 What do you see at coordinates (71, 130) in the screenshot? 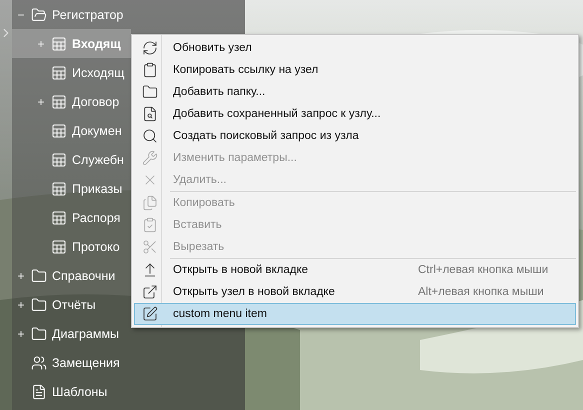
I see `tree-item: Докумен` at bounding box center [71, 130].